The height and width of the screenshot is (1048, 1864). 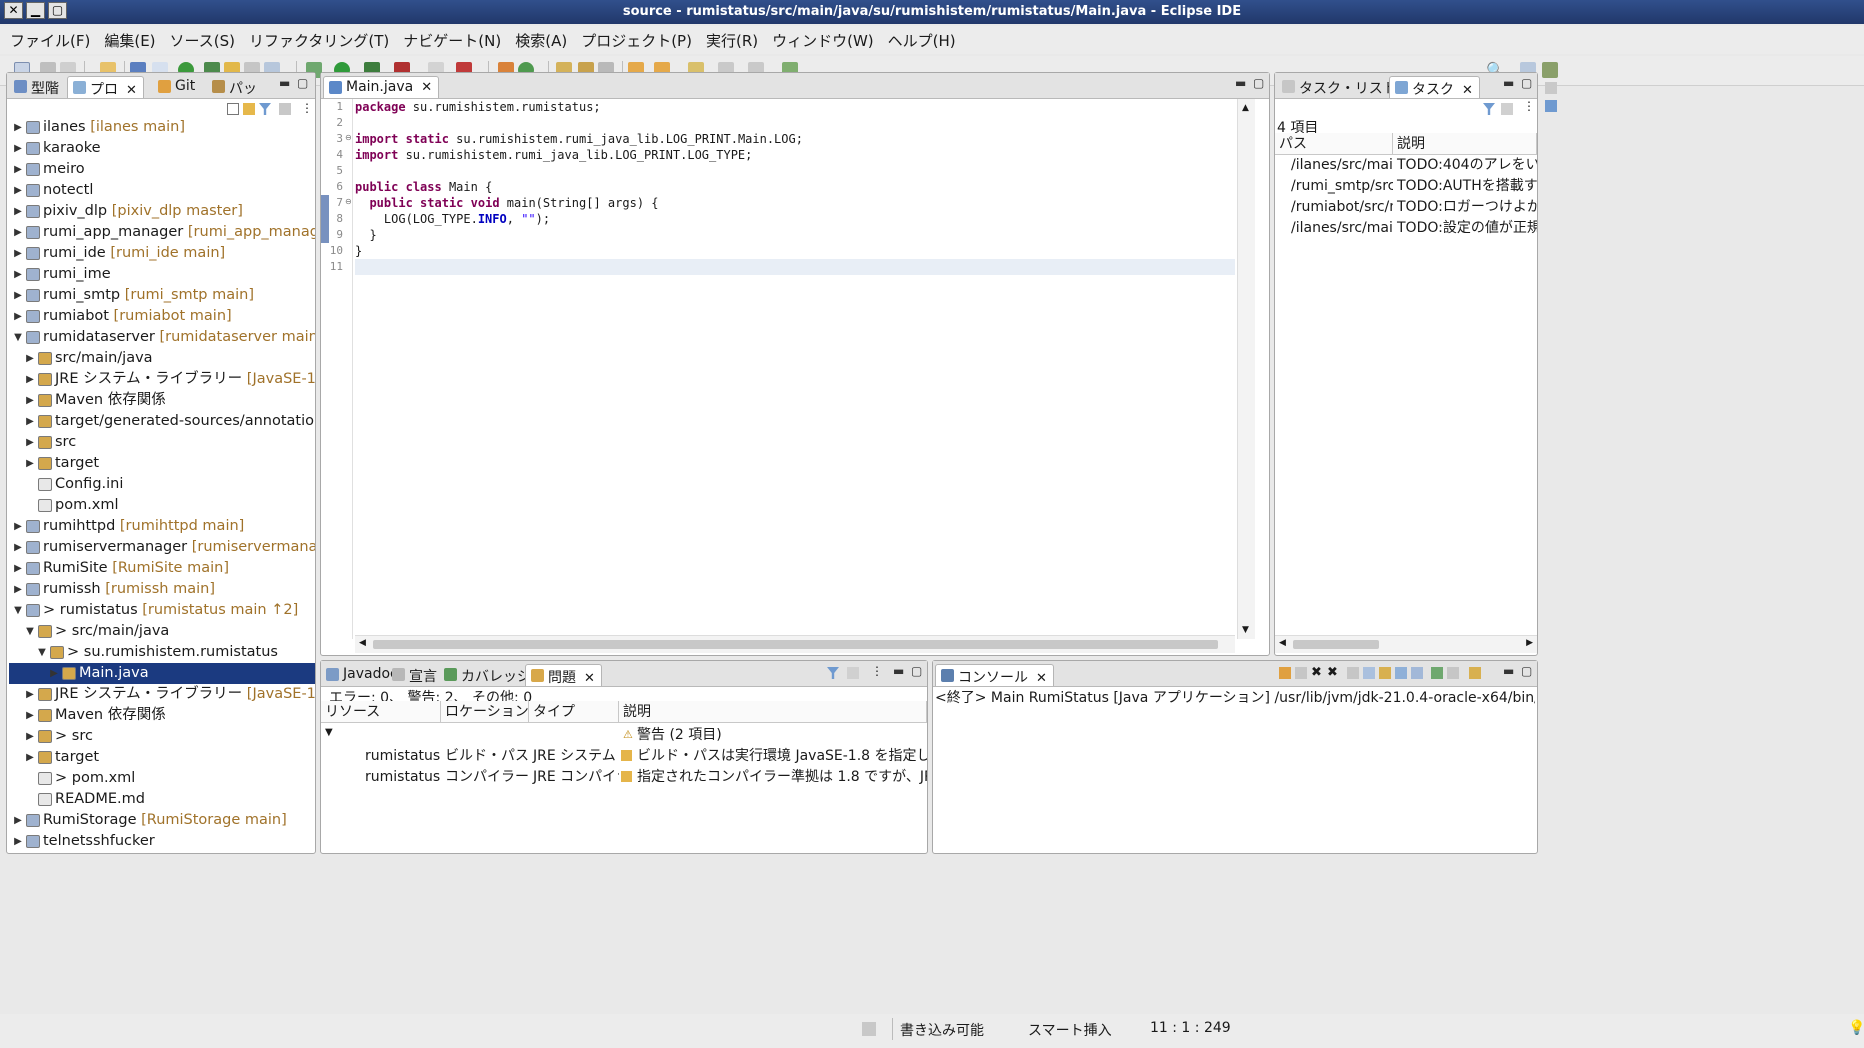 I want to click on table-row: /ilanes/src/main/jaTODO:設定の値が正規で, so click(x=1406, y=228).